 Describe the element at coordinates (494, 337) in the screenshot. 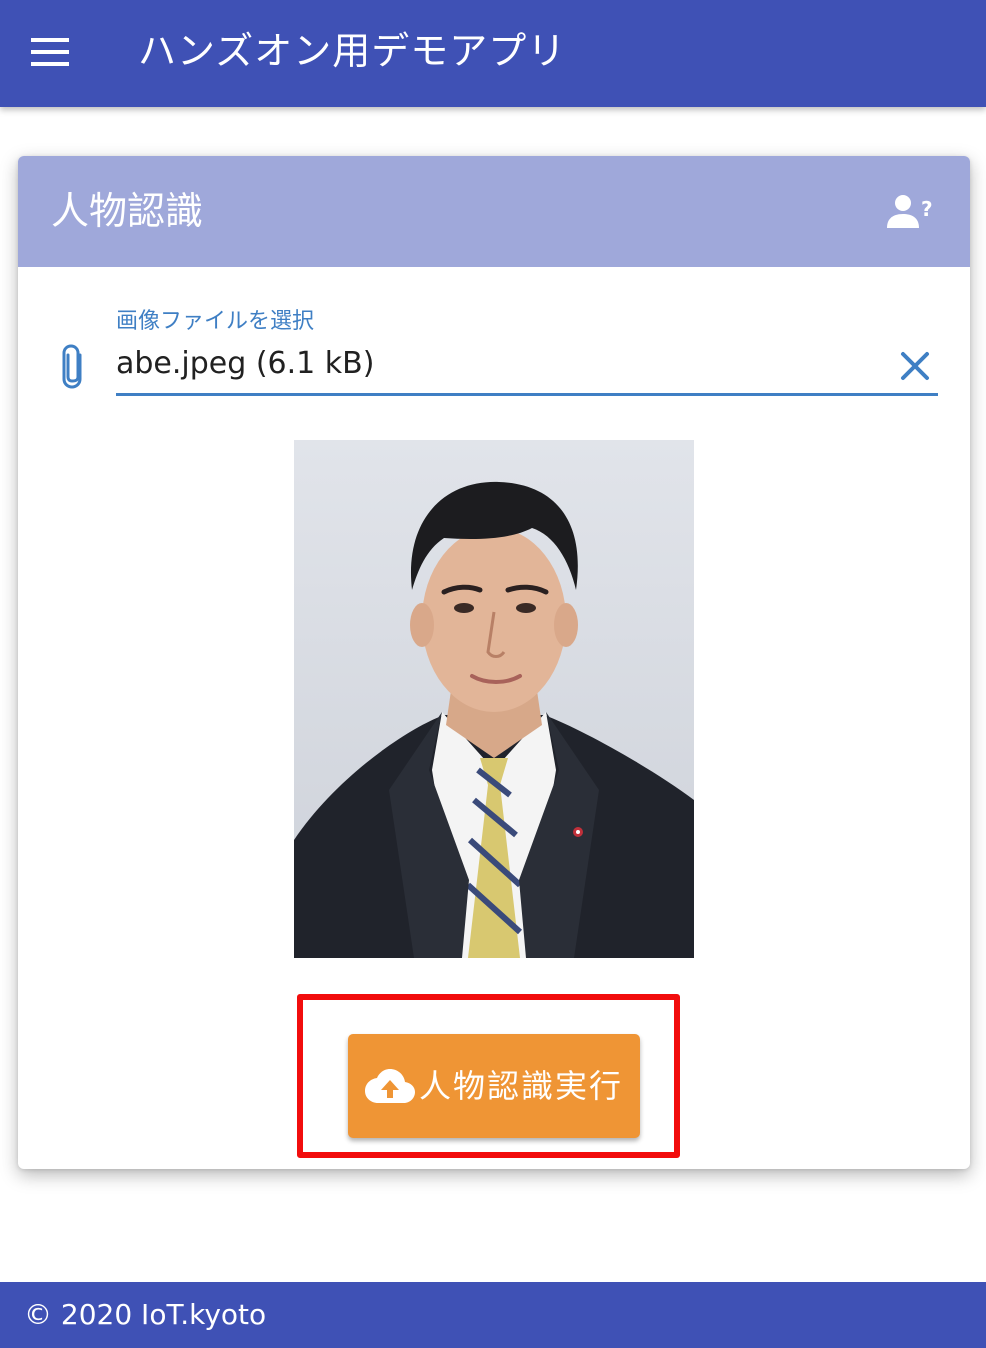

I see `file-input-field: 画像ファイルを選択 abe.jpeg (6.1 kB)` at that location.